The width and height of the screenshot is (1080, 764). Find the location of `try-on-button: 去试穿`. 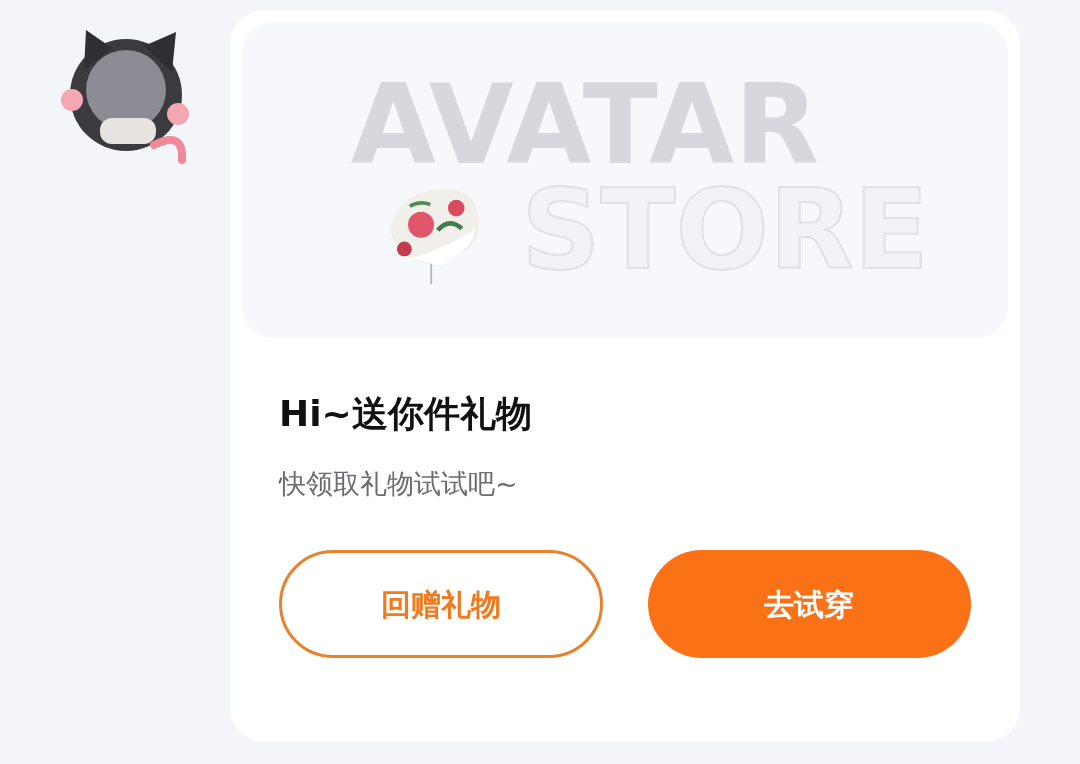

try-on-button: 去试穿 is located at coordinates (809, 604).